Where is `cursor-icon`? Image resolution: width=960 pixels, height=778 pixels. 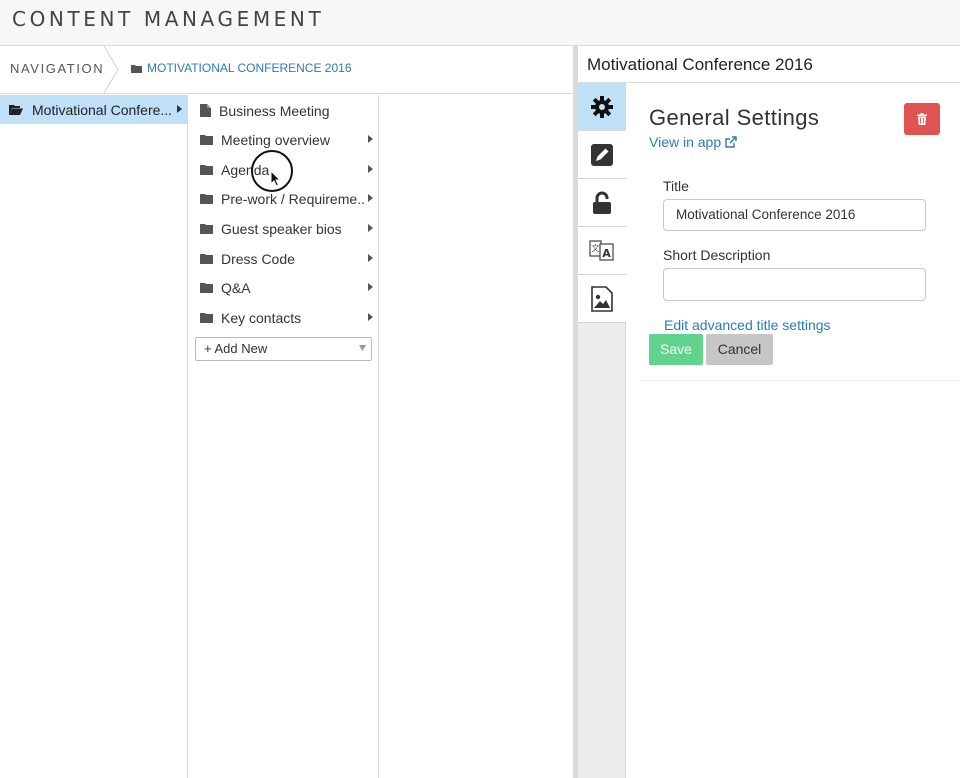 cursor-icon is located at coordinates (276, 178).